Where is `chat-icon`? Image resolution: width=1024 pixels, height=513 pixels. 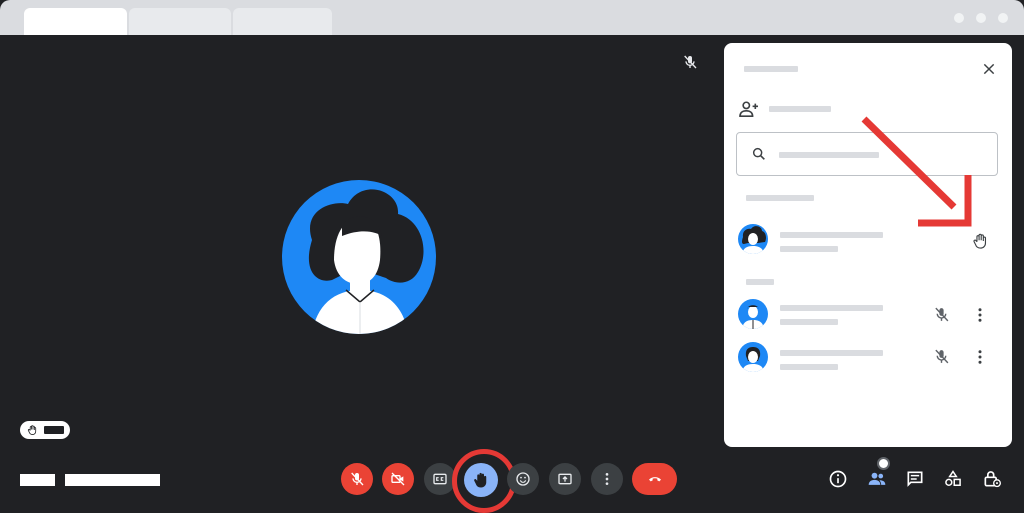
chat-icon is located at coordinates (915, 479).